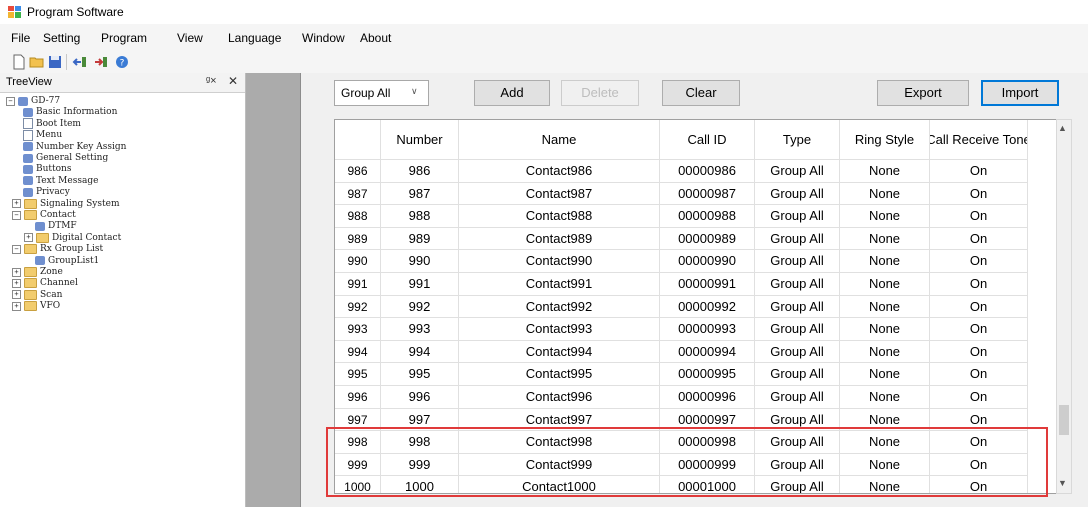 The image size is (1088, 507). What do you see at coordinates (707, 261) in the screenshot?
I see `table-cell: 00000990` at bounding box center [707, 261].